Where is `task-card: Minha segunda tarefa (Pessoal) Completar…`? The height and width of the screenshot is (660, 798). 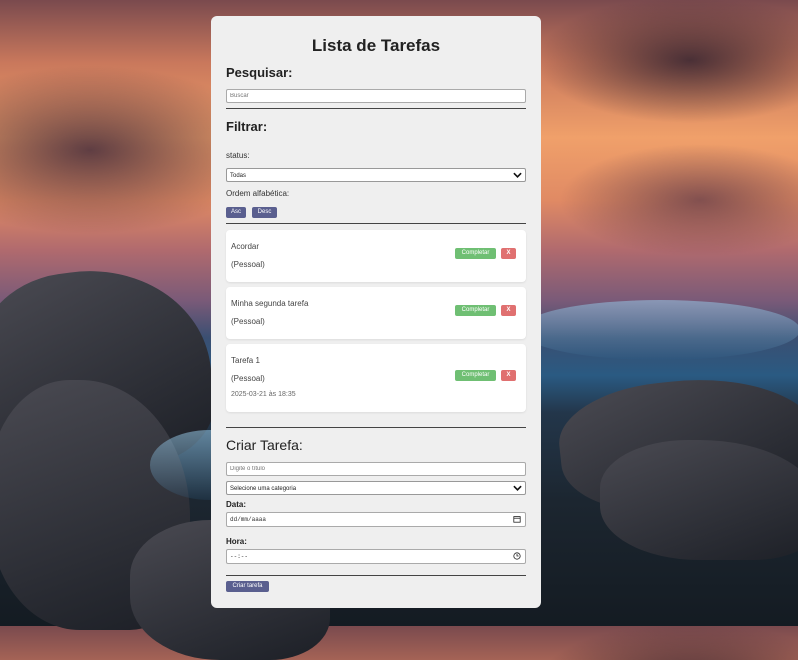 task-card: Minha segunda tarefa (Pessoal) Completar… is located at coordinates (376, 313).